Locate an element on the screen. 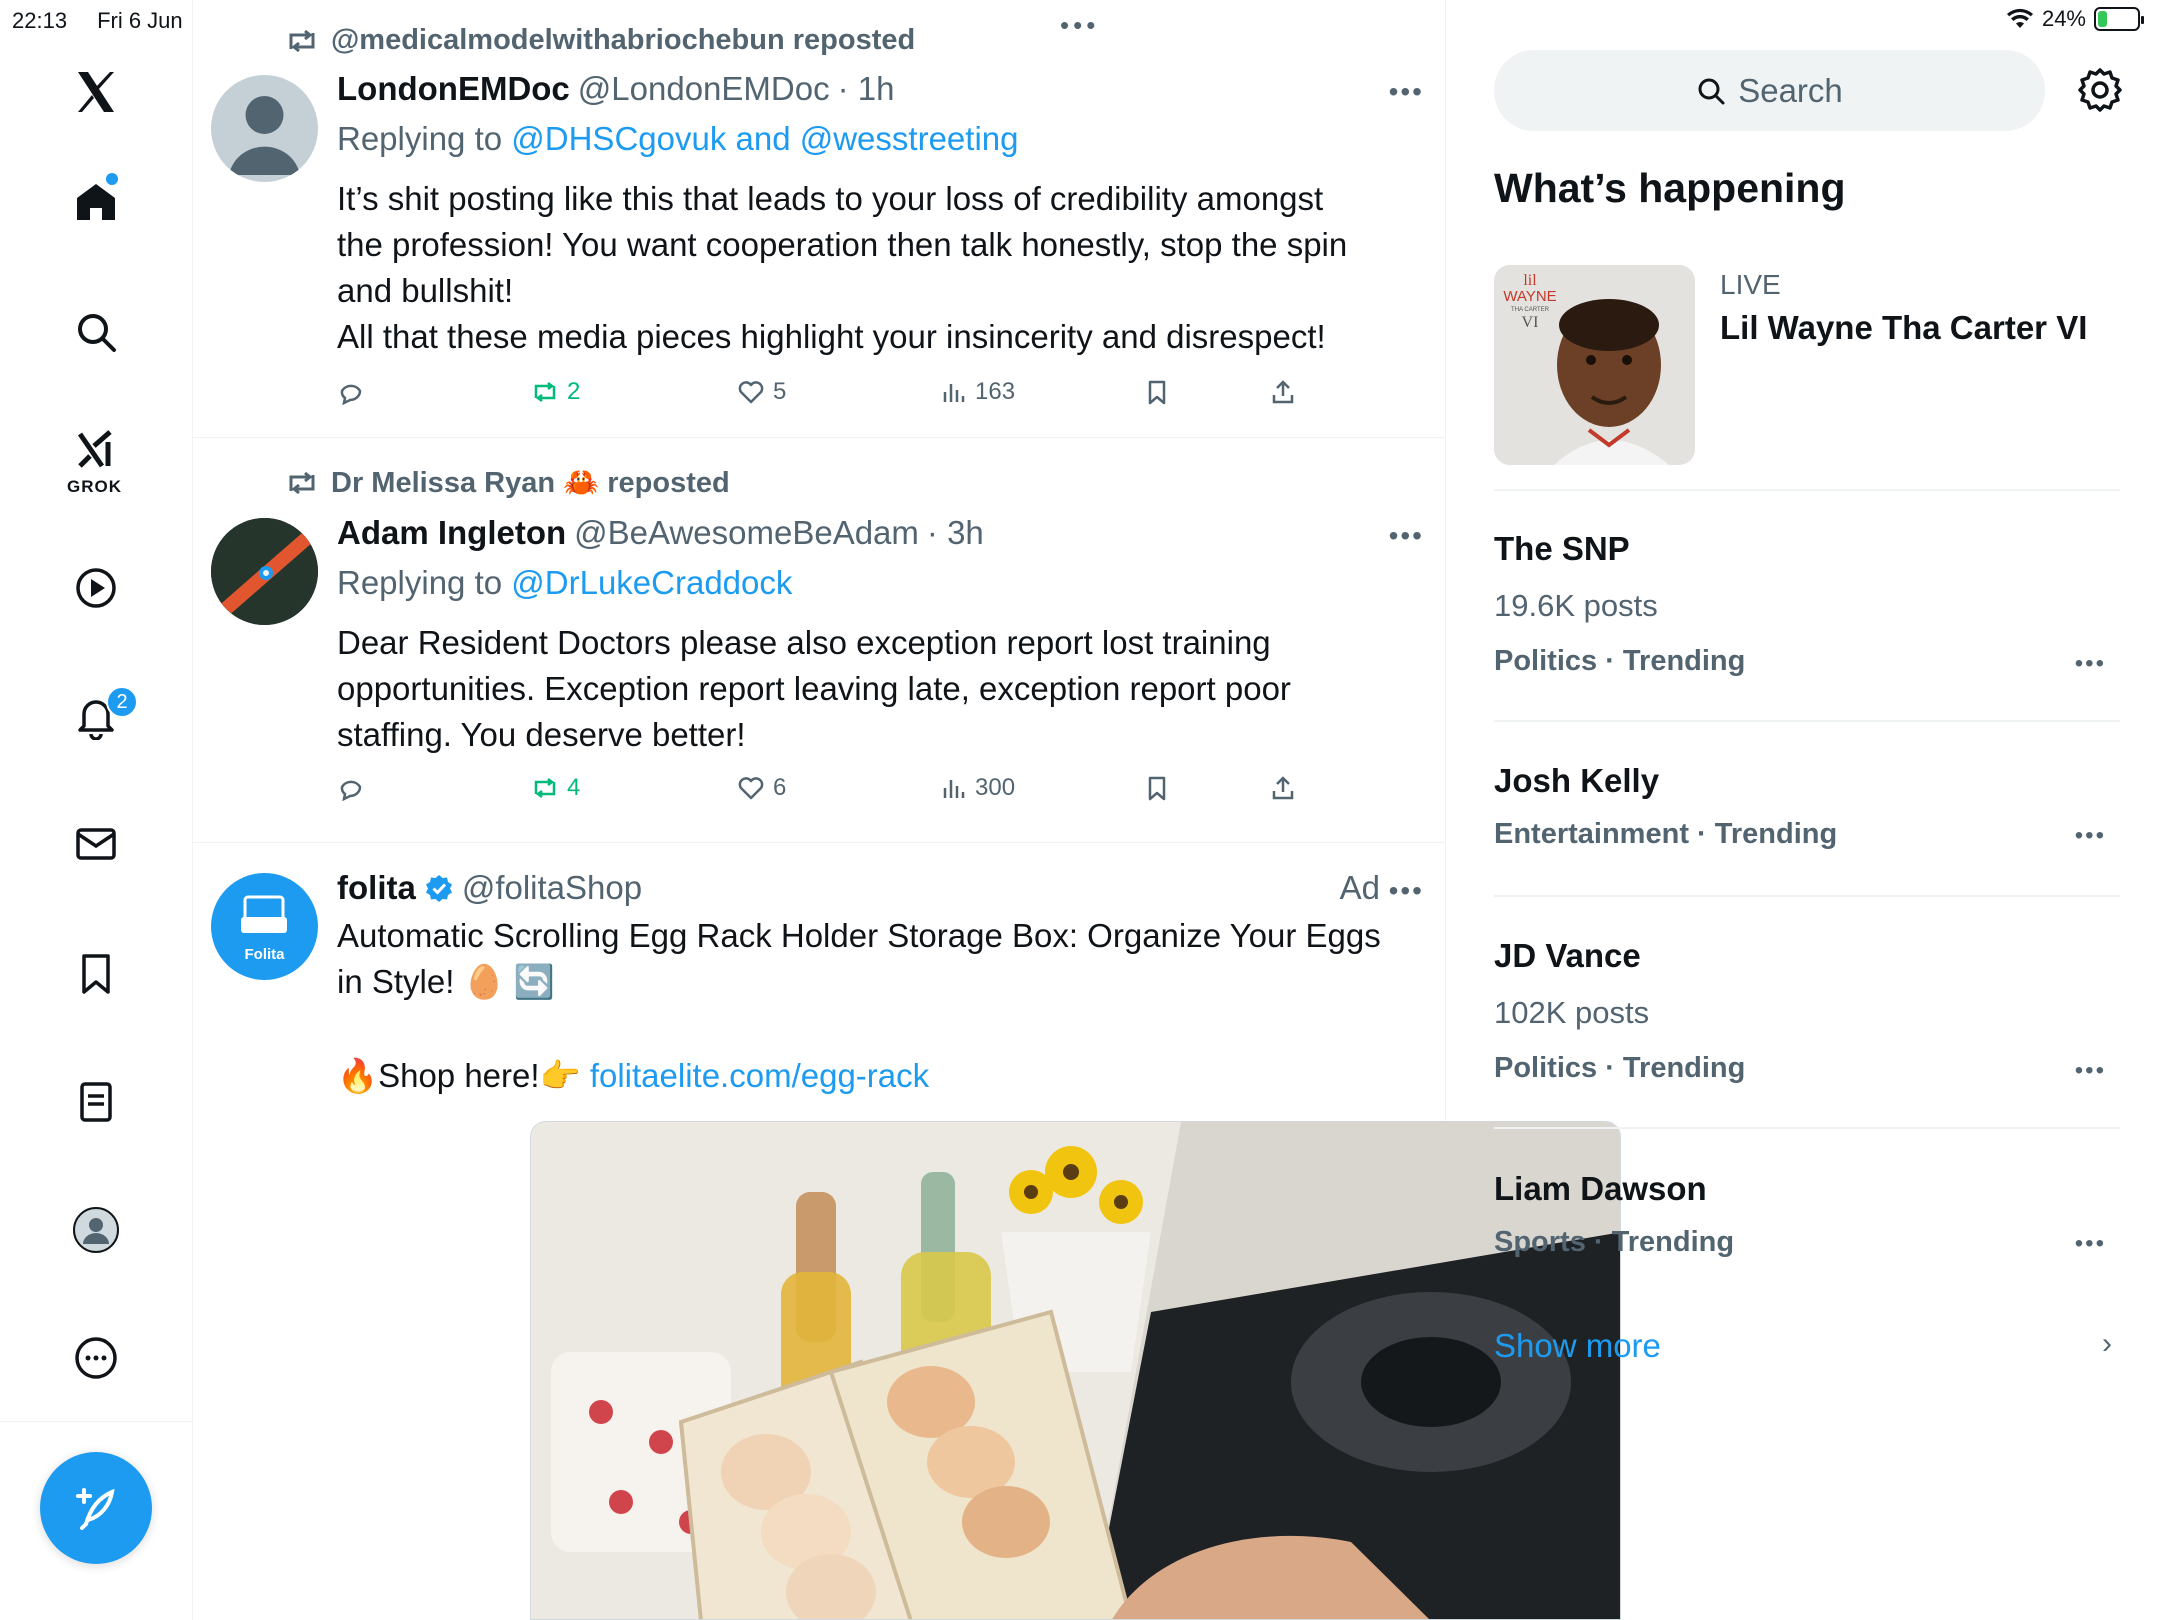  compose-post-button is located at coordinates (96, 1508).